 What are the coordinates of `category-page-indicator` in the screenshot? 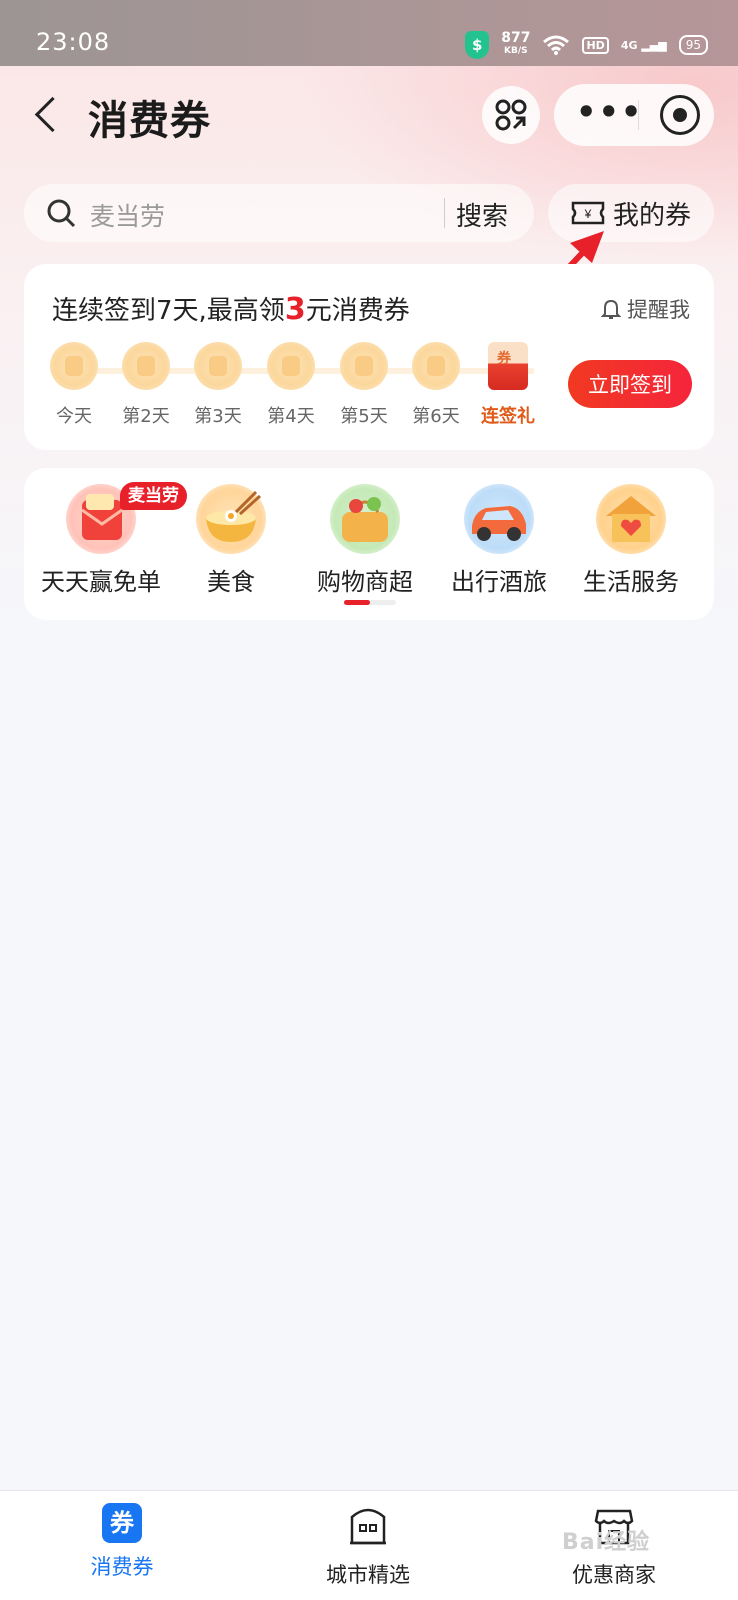 It's located at (370, 602).